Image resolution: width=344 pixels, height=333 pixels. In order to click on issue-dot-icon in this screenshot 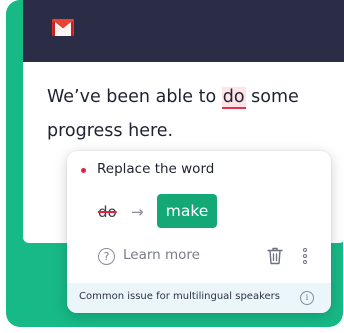, I will do `click(83, 170)`.